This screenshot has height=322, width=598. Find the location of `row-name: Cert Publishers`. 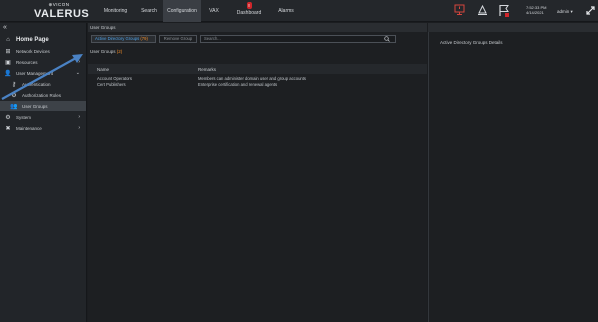

row-name: Cert Publishers is located at coordinates (111, 84).